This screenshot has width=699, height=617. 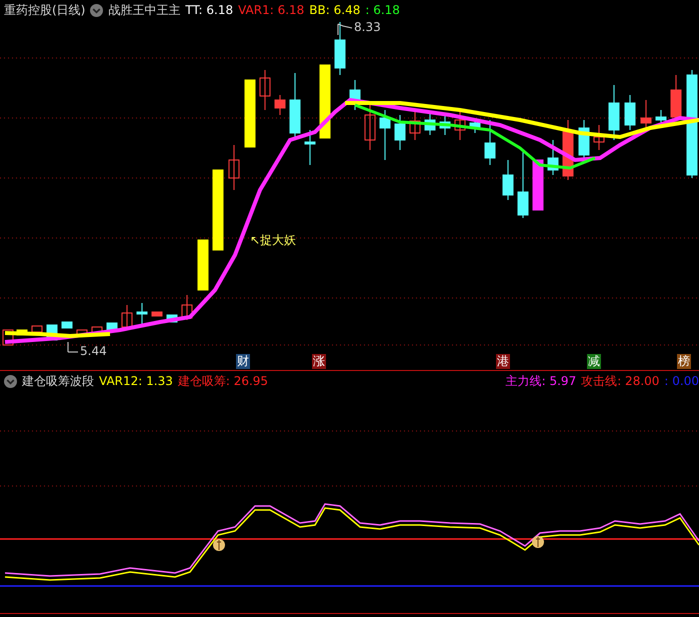 What do you see at coordinates (136, 381) in the screenshot?
I see `indicator-value: VAR12: 1.33` at bounding box center [136, 381].